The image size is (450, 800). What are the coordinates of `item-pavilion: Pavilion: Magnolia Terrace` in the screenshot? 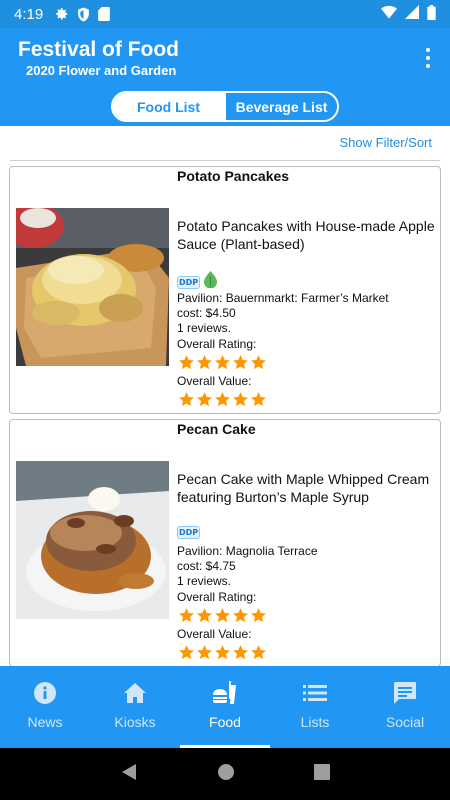 It's located at (247, 551).